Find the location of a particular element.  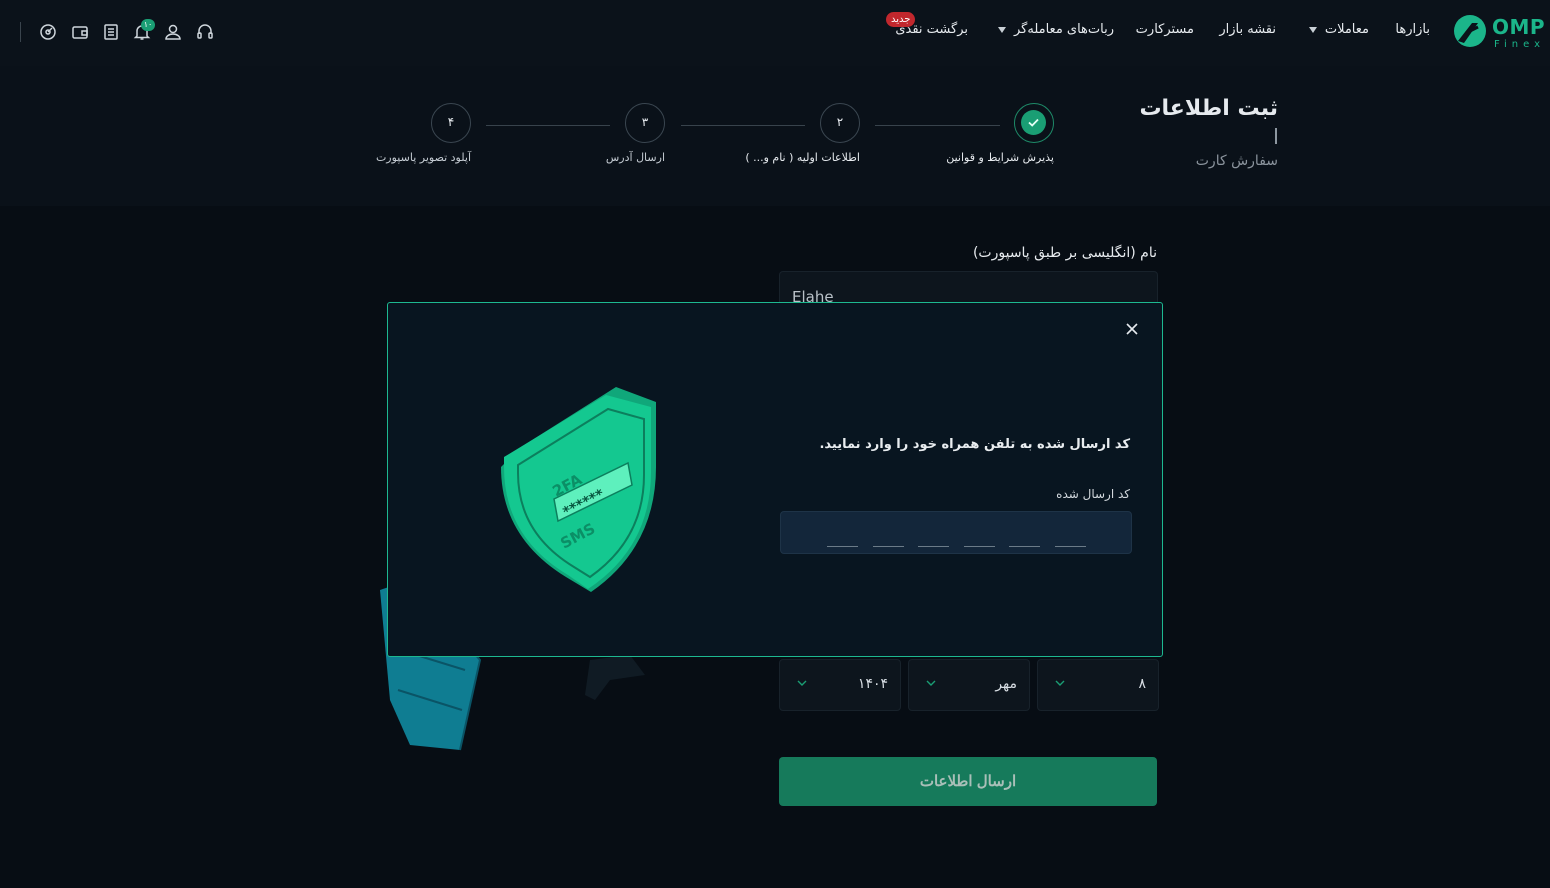

nav-trades: معاملات is located at coordinates (1338, 29).